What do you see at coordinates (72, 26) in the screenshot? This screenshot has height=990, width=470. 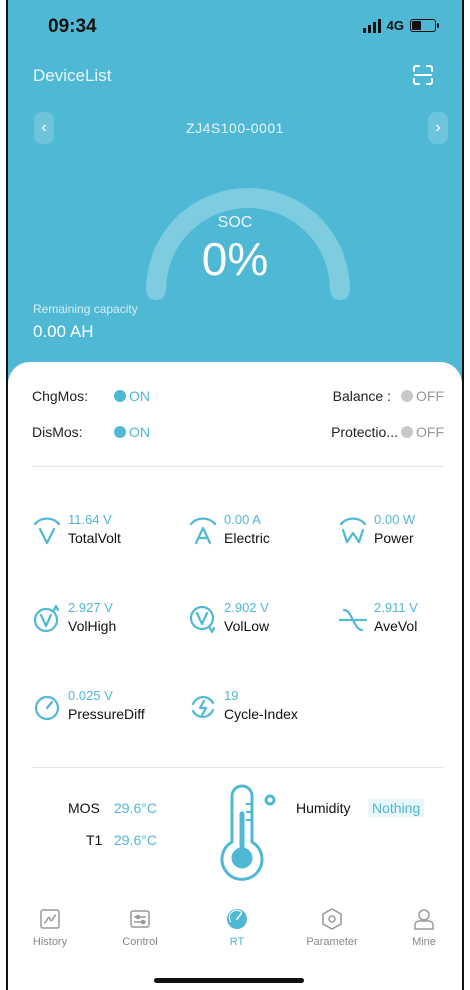 I see `status-time: 09:34` at bounding box center [72, 26].